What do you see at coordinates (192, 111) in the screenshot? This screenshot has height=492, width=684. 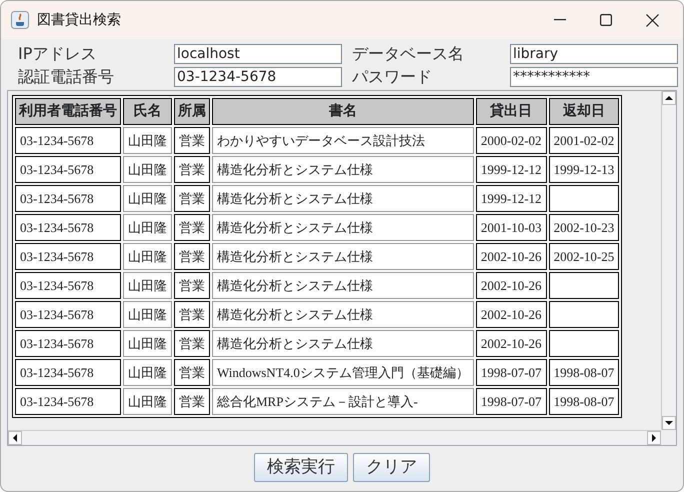 I see `column-header: 所属` at bounding box center [192, 111].